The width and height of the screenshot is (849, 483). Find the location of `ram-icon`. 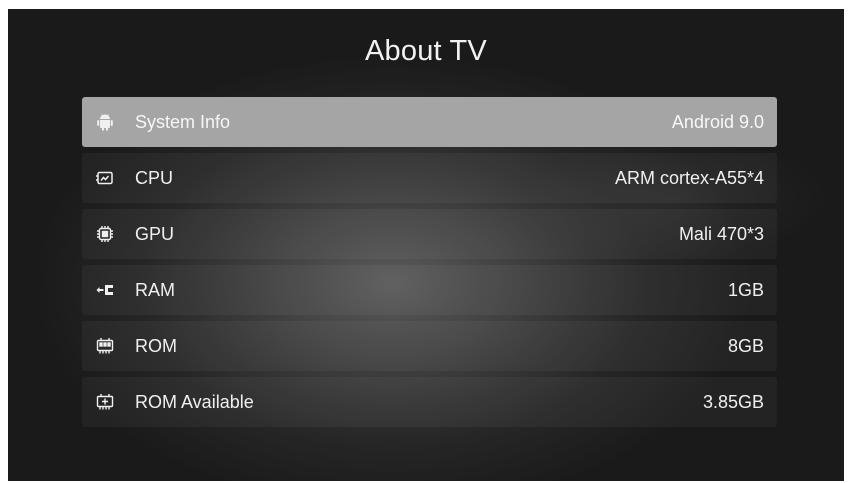

ram-icon is located at coordinates (105, 290).